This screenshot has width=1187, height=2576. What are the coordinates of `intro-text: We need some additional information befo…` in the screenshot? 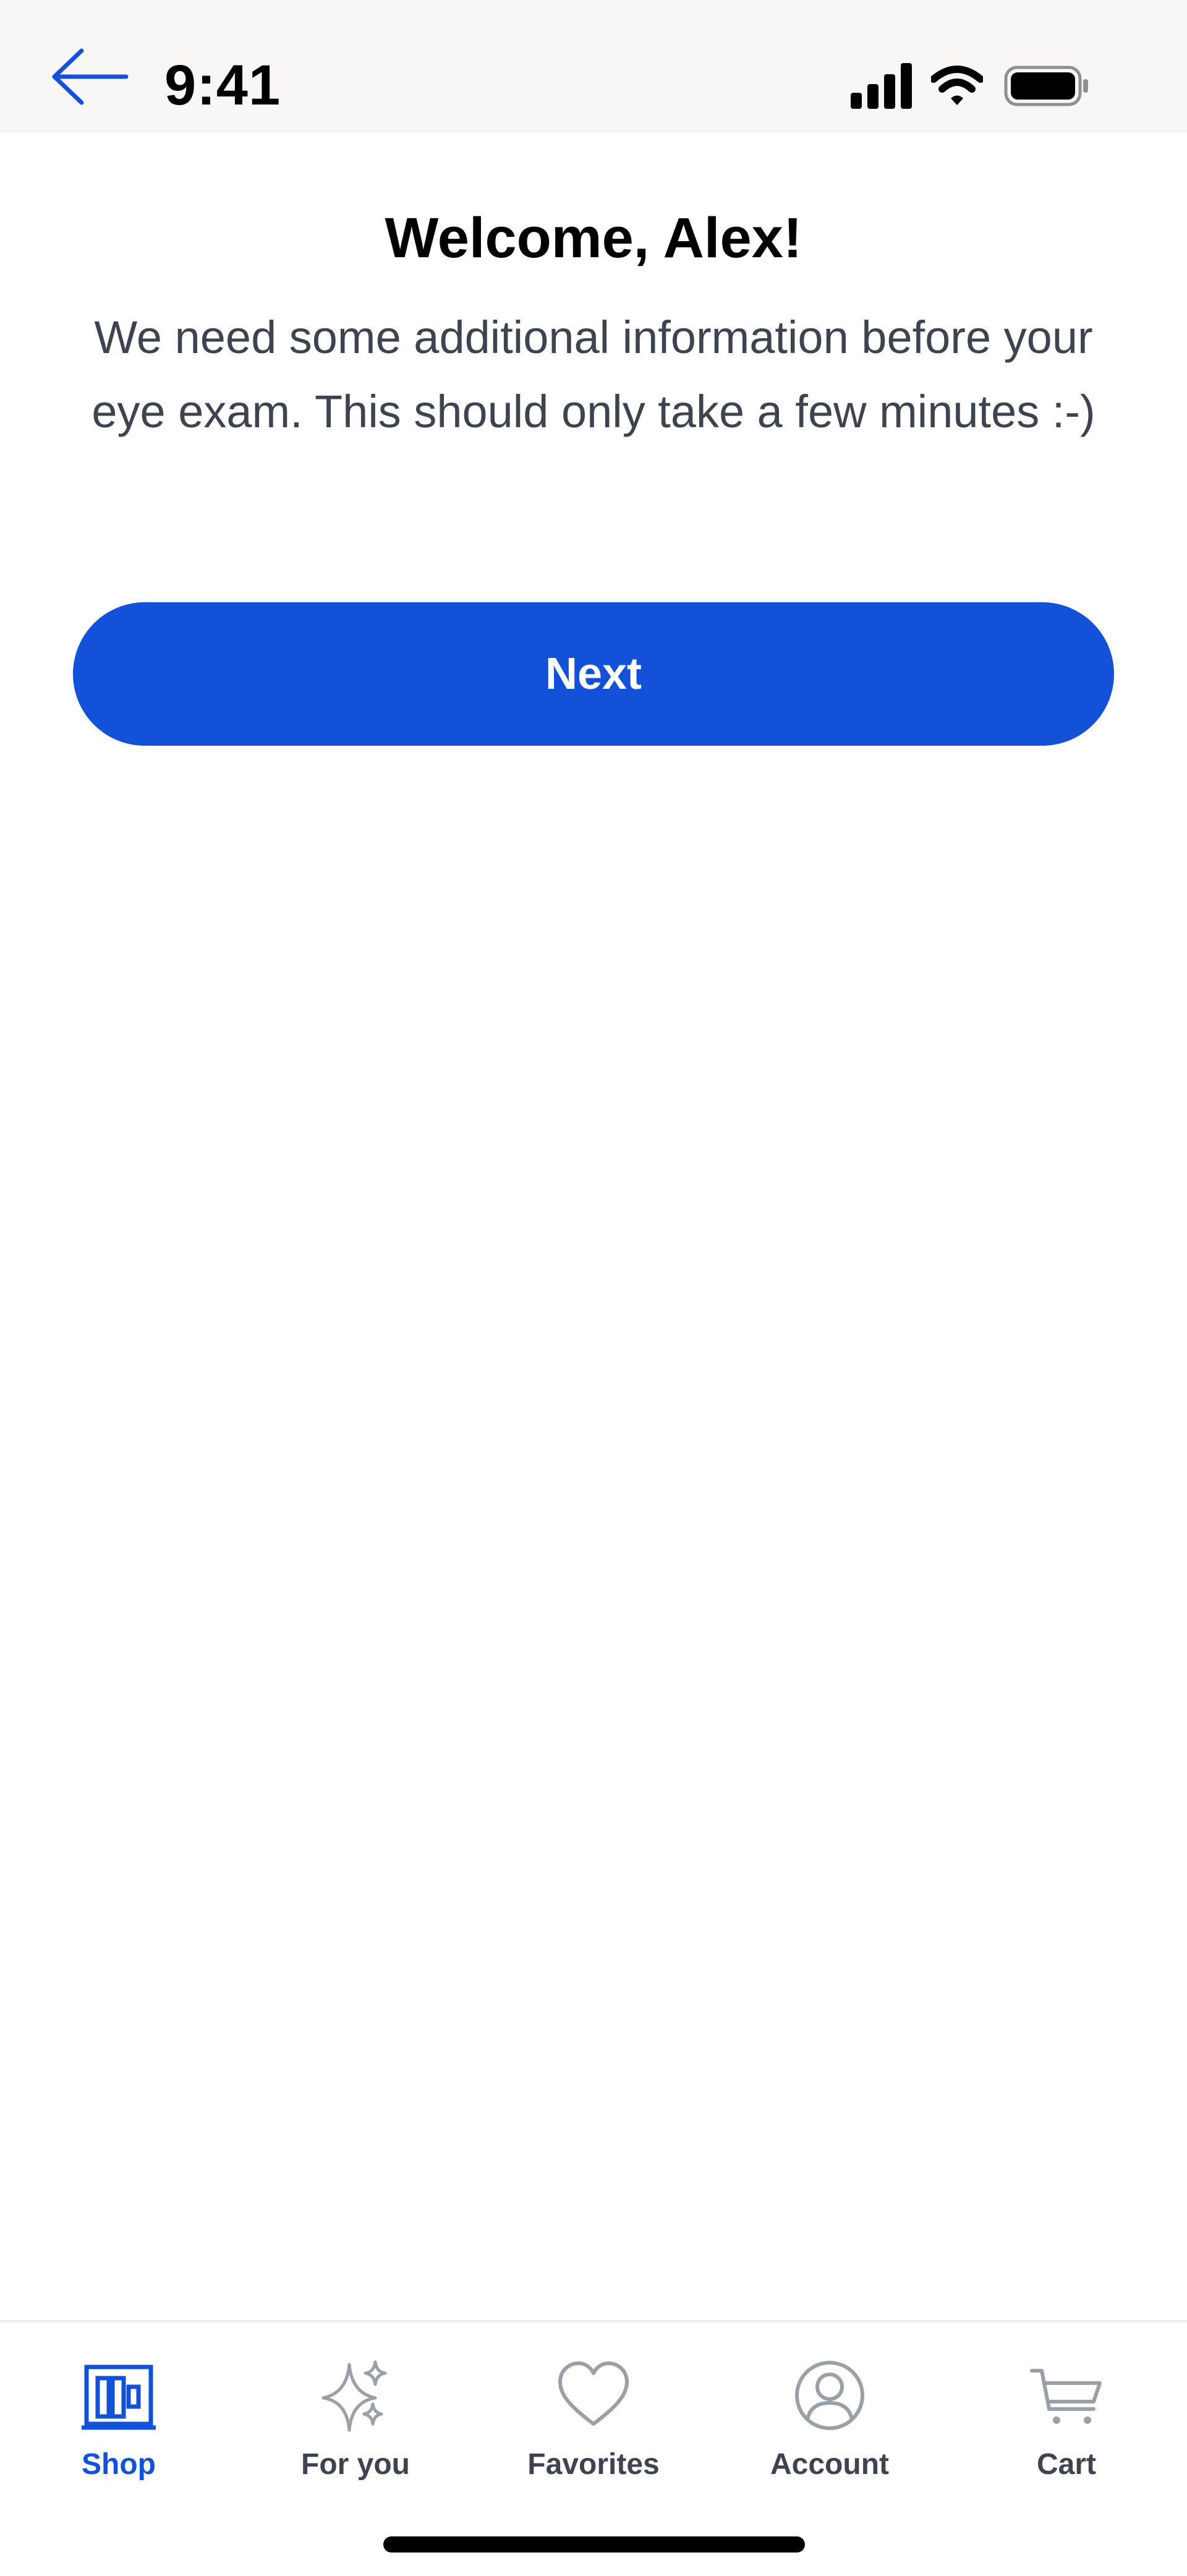 It's located at (593, 374).